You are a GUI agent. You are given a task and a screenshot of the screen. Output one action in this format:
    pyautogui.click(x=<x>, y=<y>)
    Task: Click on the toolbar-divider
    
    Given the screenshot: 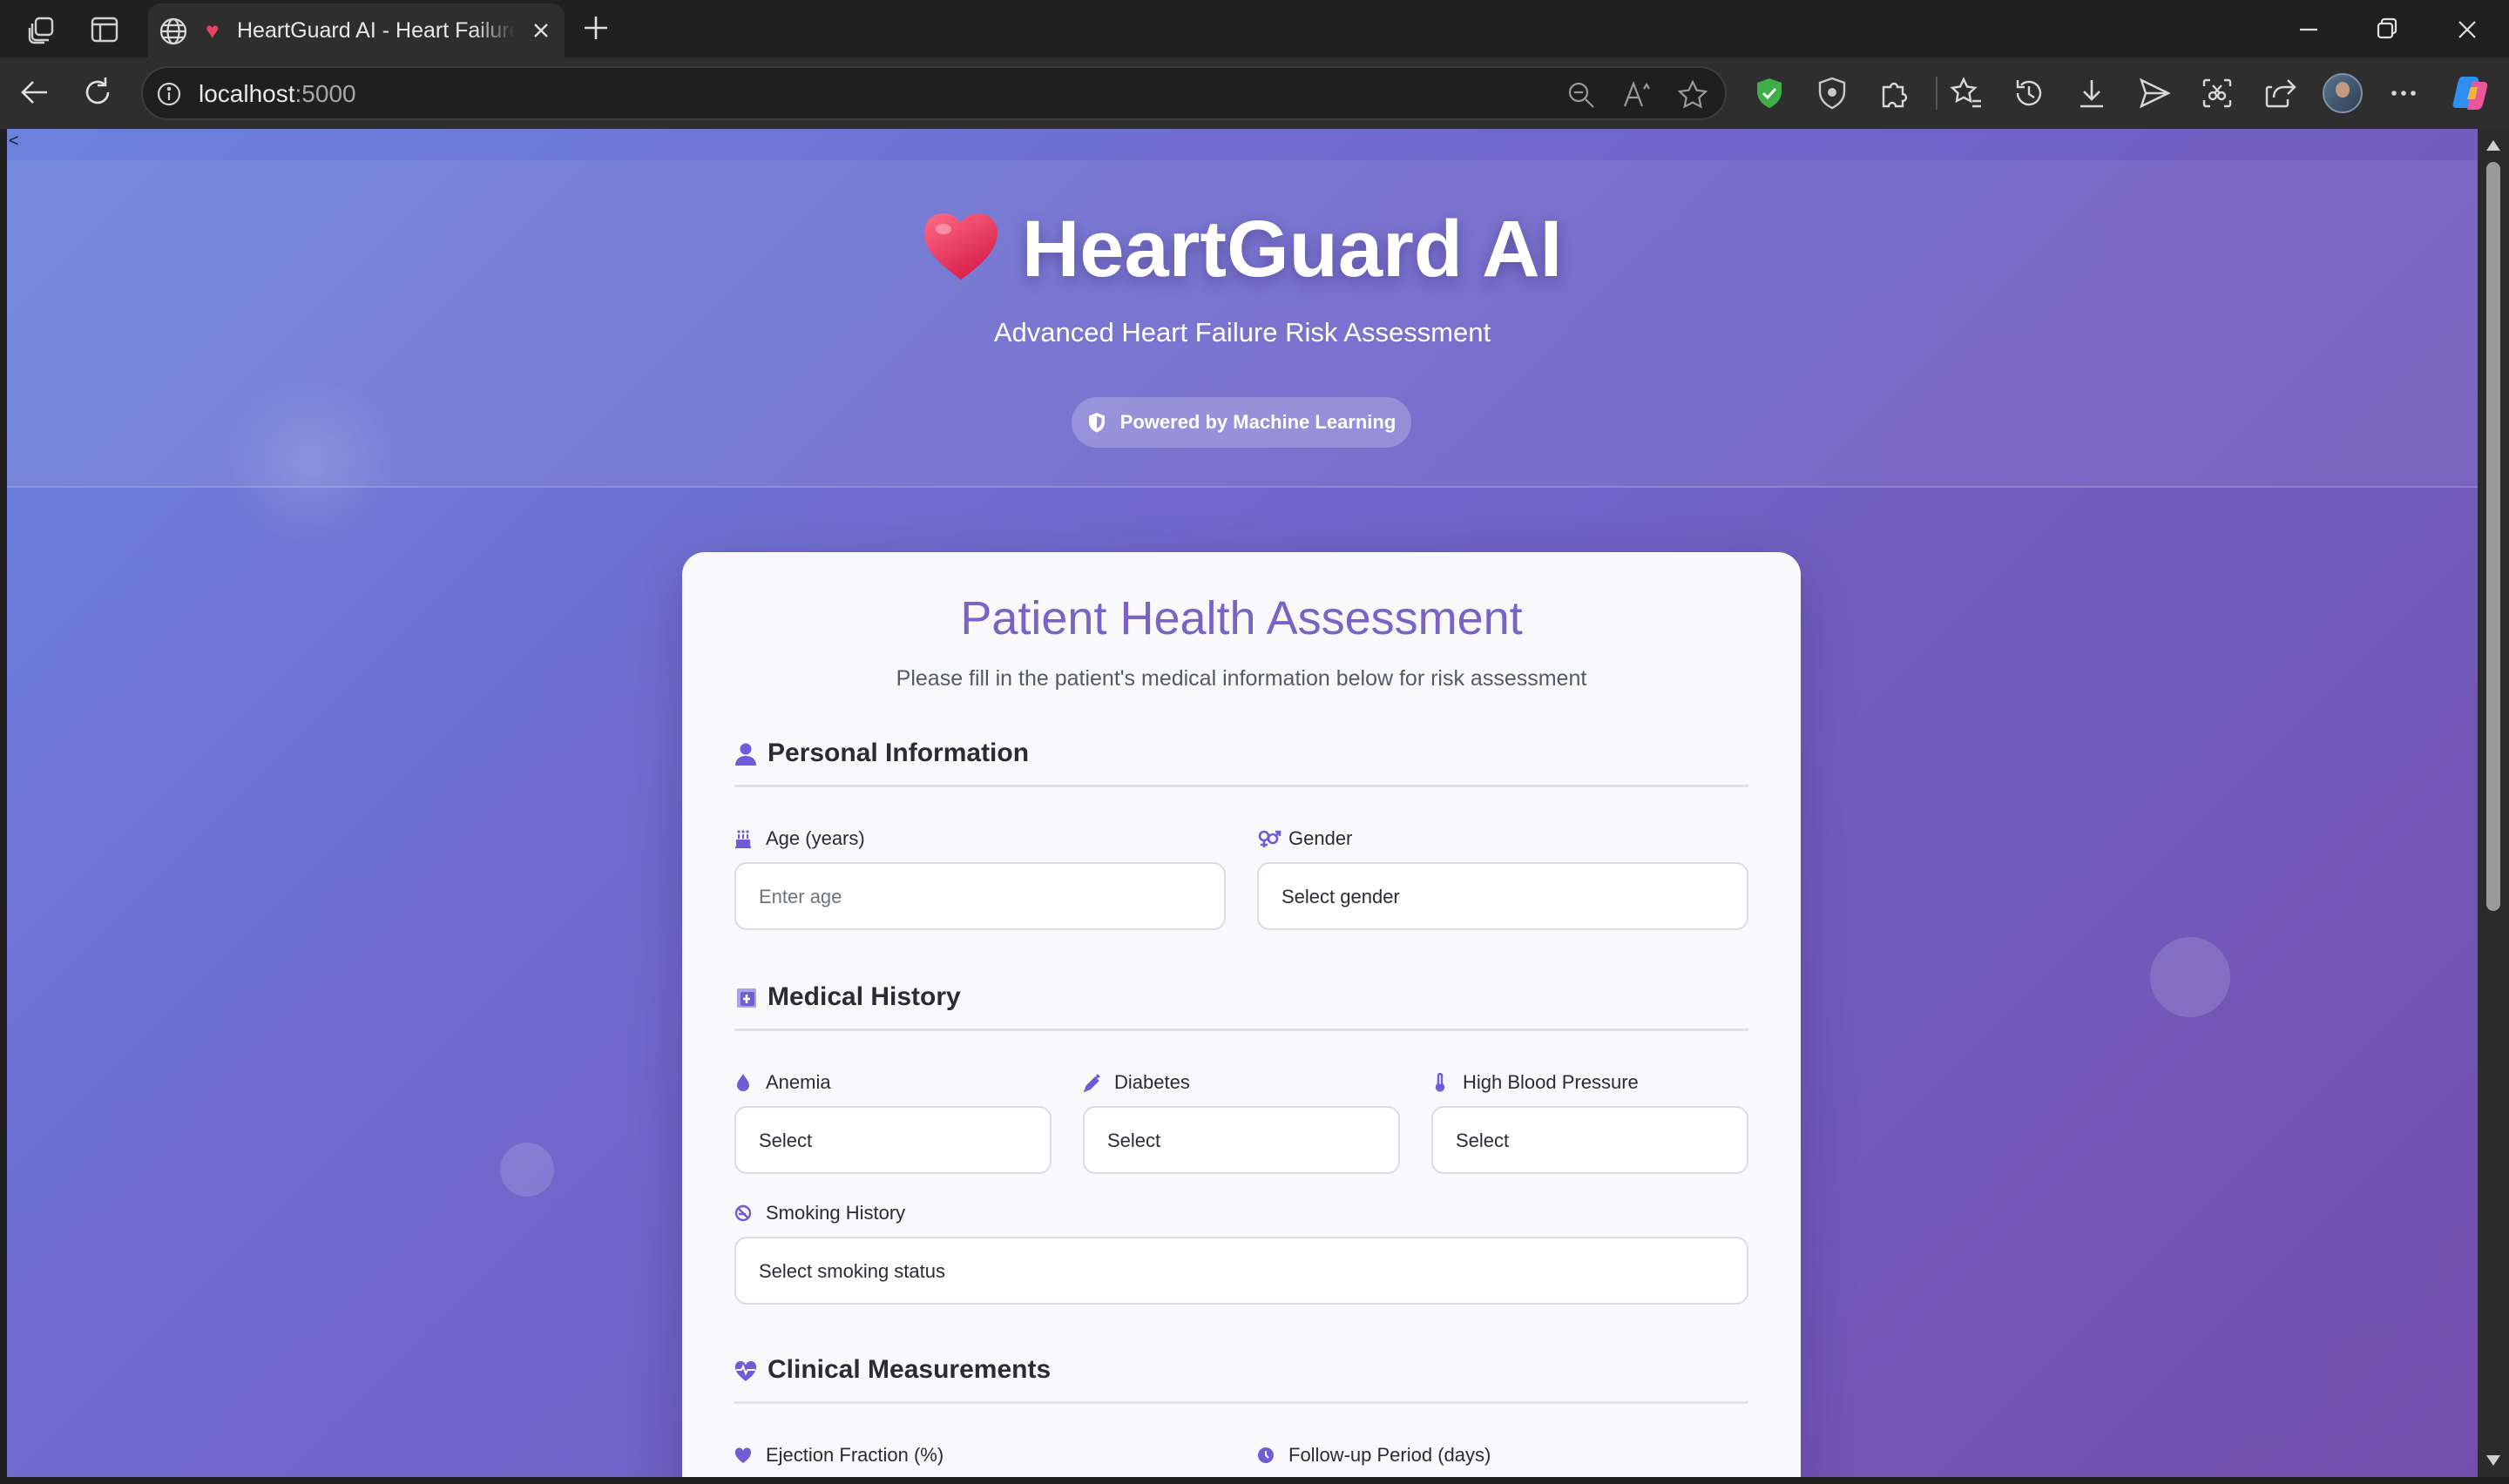 What is the action you would take?
    pyautogui.click(x=1937, y=93)
    